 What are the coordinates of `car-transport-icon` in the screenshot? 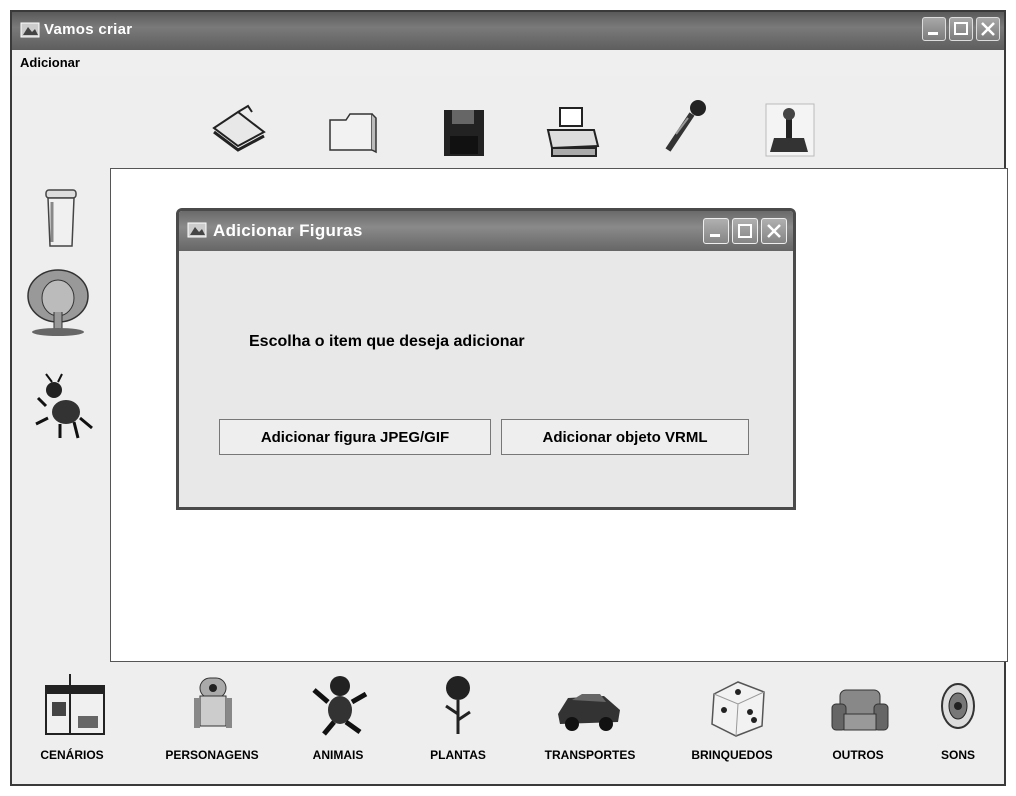 It's located at (589, 709).